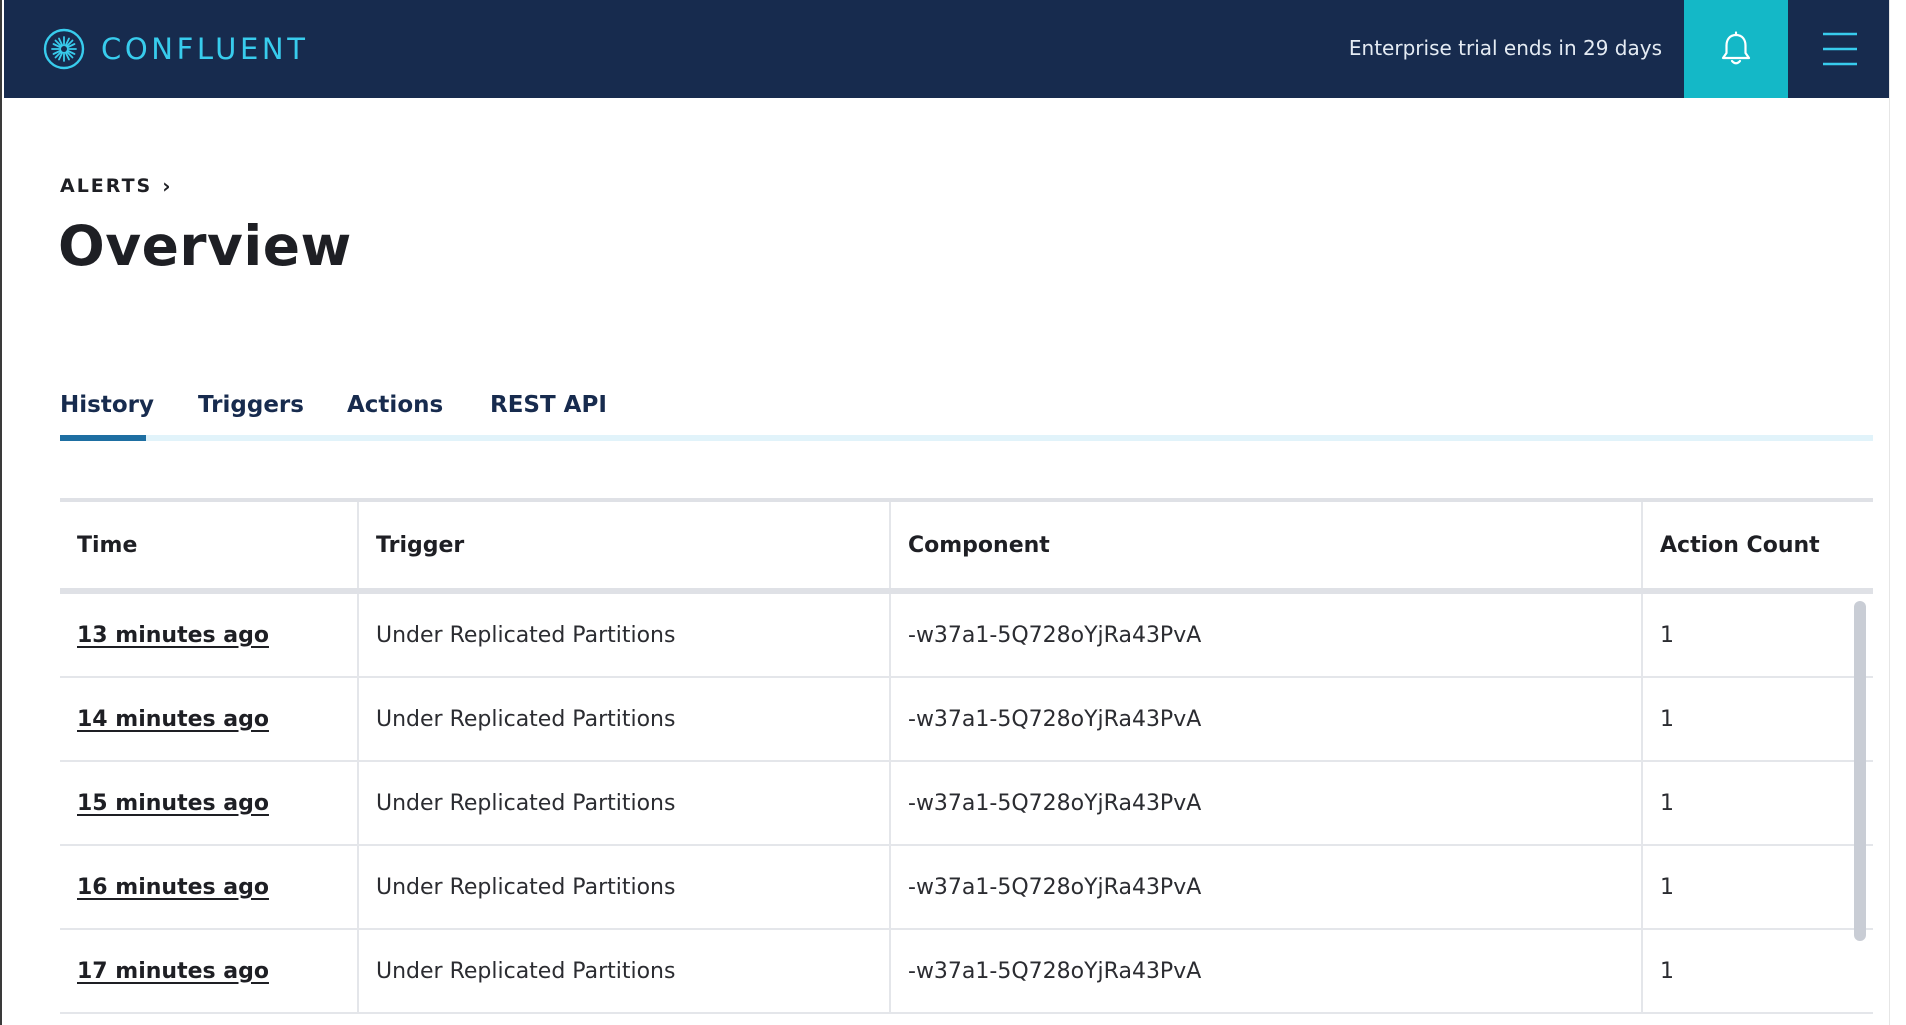  I want to click on hamburger-menu-icon, so click(1840, 49).